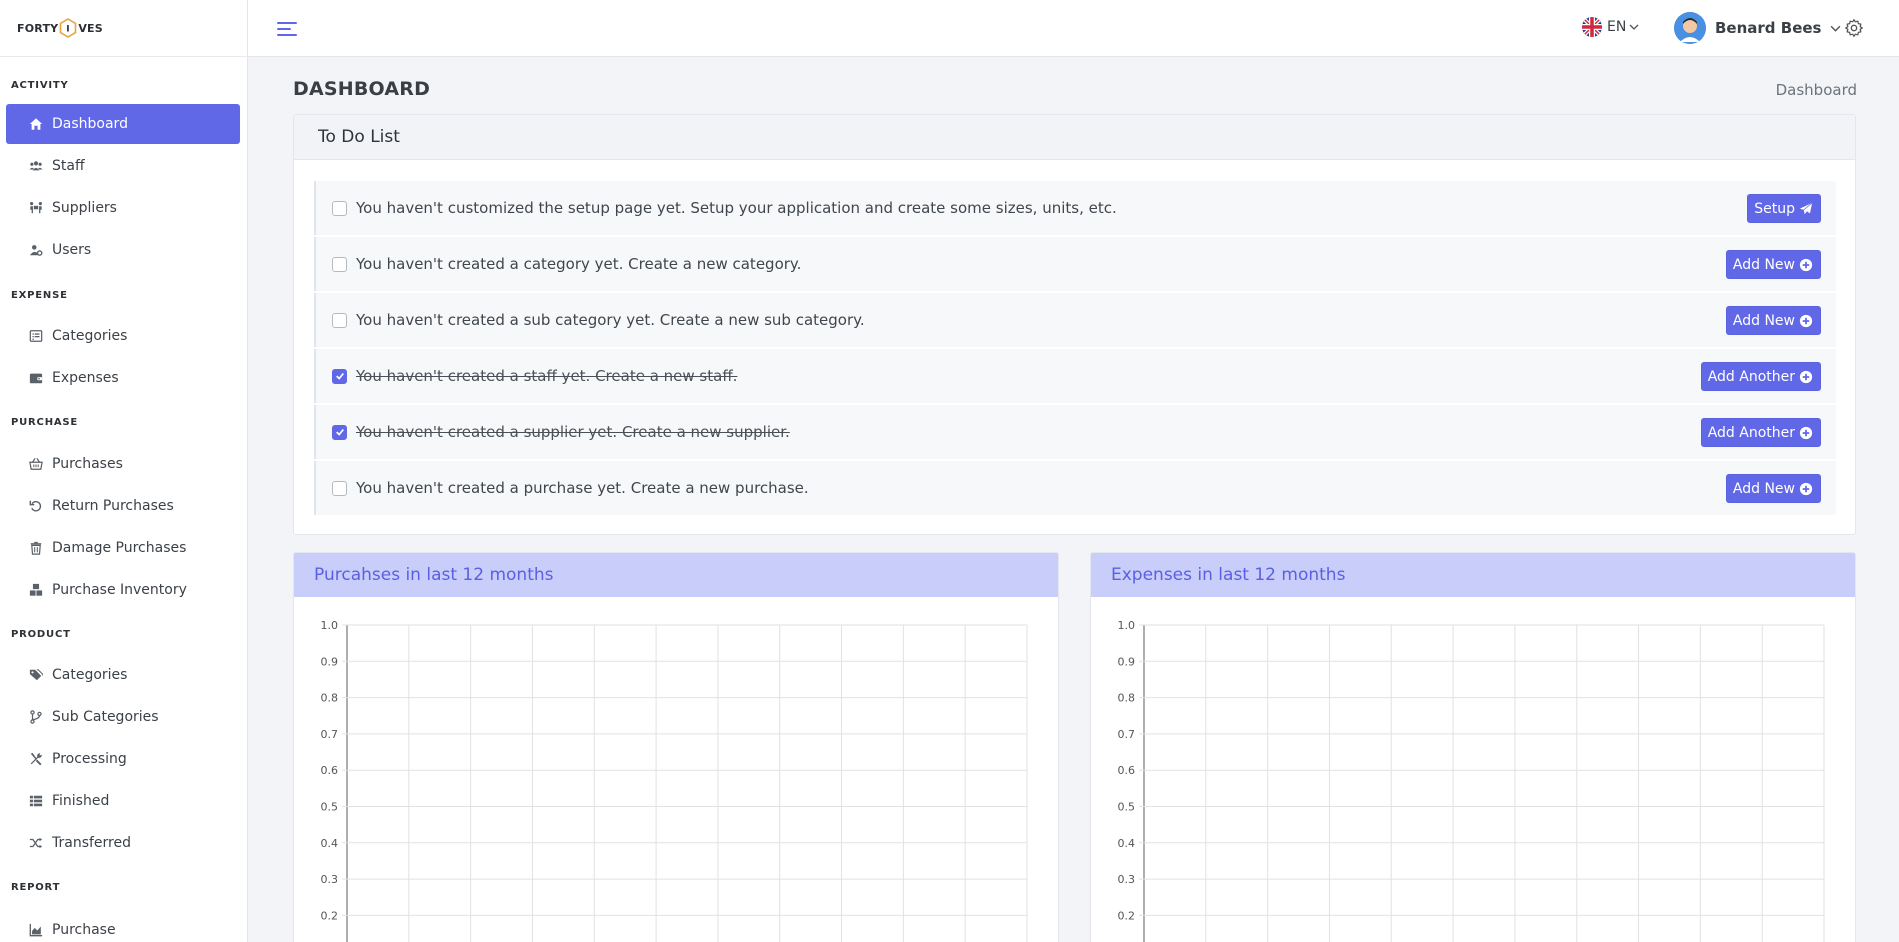 This screenshot has height=942, width=1899. I want to click on todo-action-button: Setup, so click(1784, 208).